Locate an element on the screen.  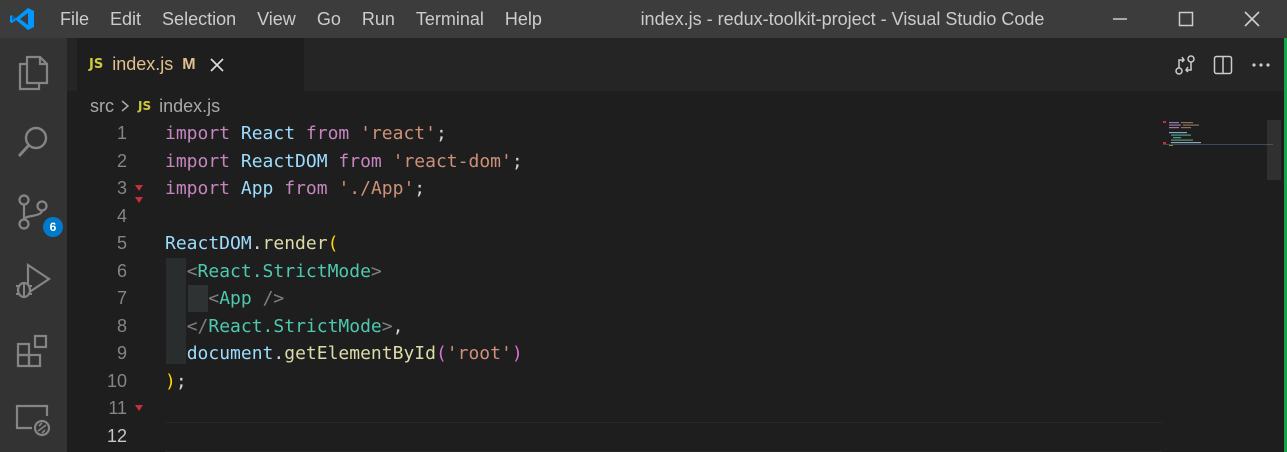
explorer-icon is located at coordinates (33, 73).